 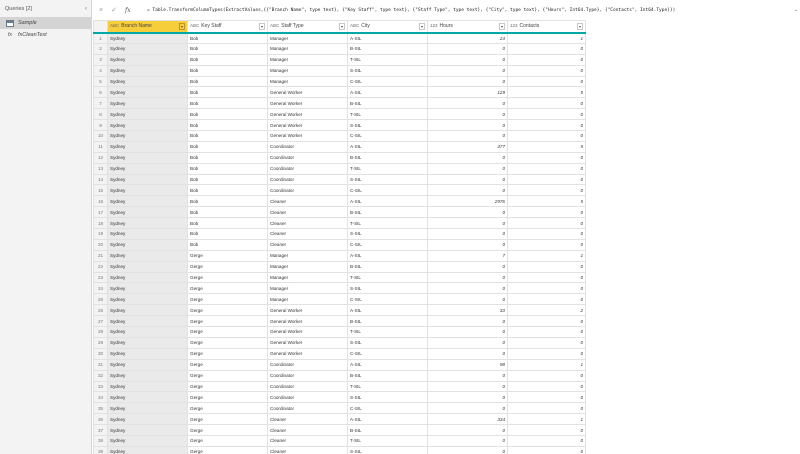 What do you see at coordinates (86, 9) in the screenshot?
I see `collapse-chevron-icon: ‹` at bounding box center [86, 9].